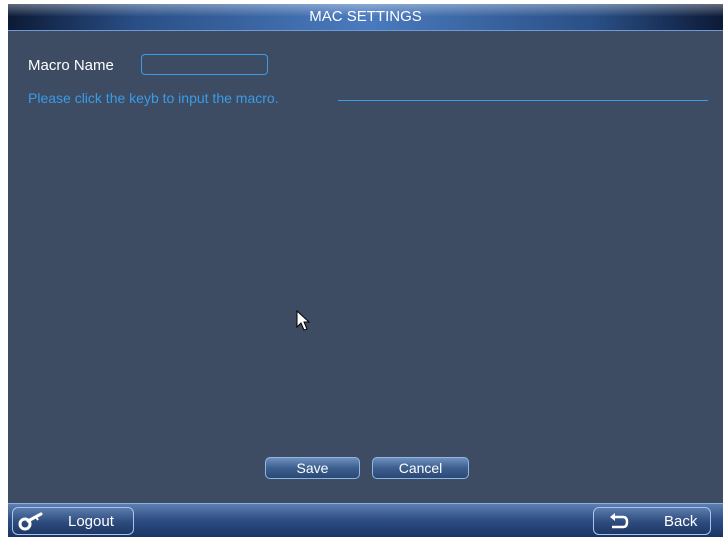 This screenshot has width=725, height=540. I want to click on key-icon, so click(30, 521).